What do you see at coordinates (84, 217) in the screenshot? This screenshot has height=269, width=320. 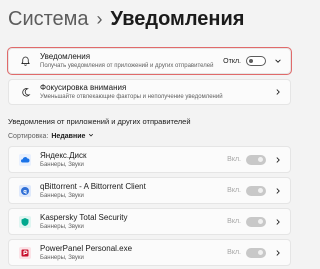 I see `app-name: Kaspersky Total Security` at bounding box center [84, 217].